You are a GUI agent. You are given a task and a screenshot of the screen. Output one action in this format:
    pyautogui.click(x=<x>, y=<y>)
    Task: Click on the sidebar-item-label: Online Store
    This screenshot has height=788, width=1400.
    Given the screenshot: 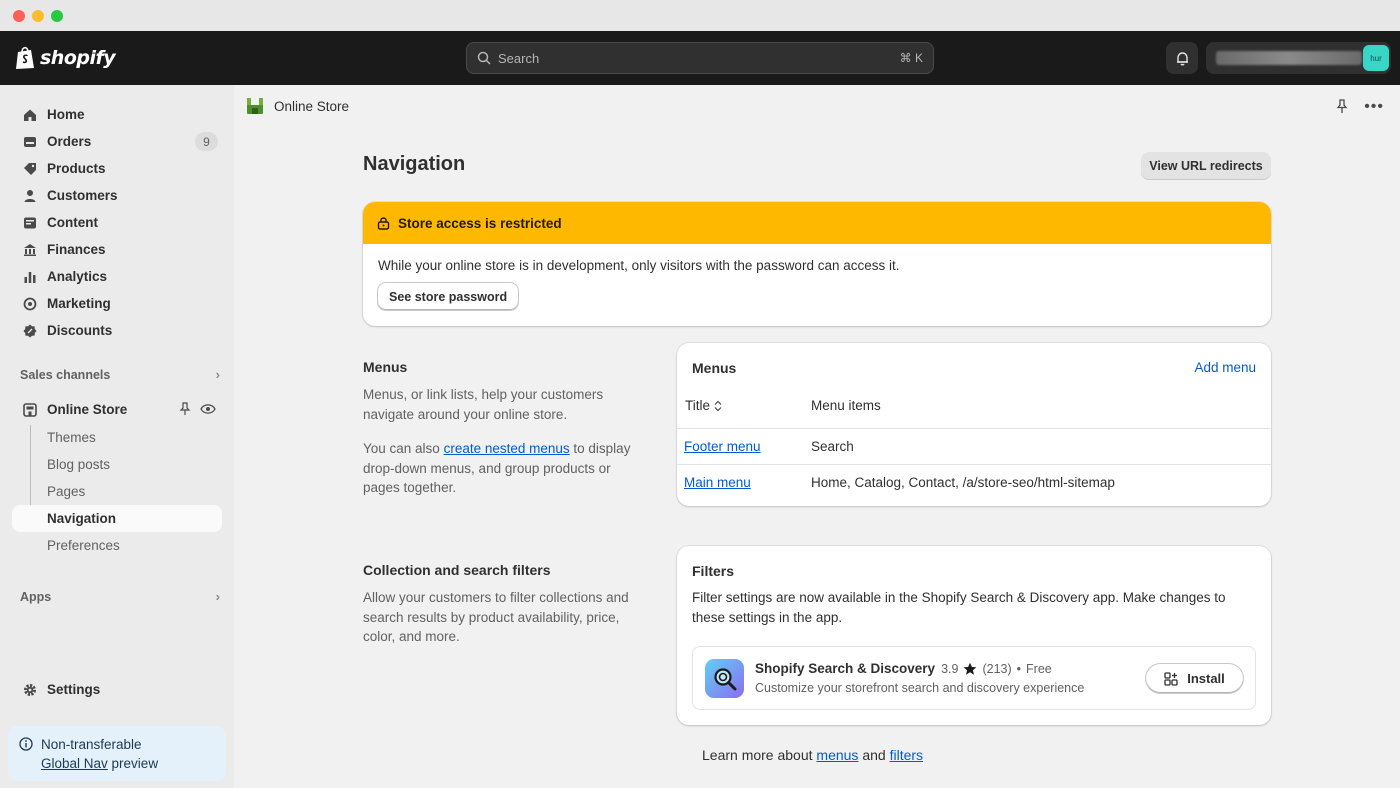 What is the action you would take?
    pyautogui.click(x=87, y=409)
    